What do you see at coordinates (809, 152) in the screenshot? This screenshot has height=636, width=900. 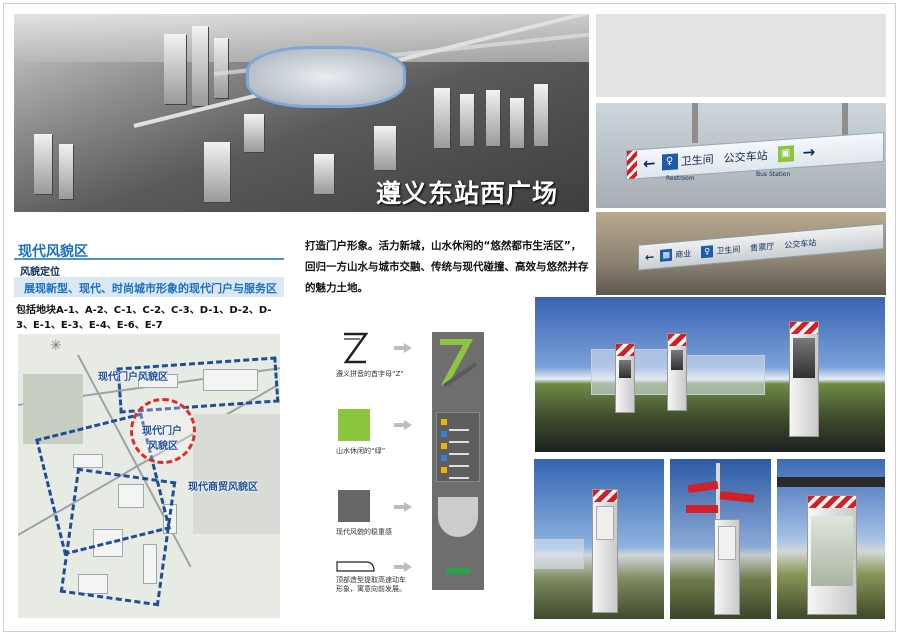 I see `arrow-right-icon: →` at bounding box center [809, 152].